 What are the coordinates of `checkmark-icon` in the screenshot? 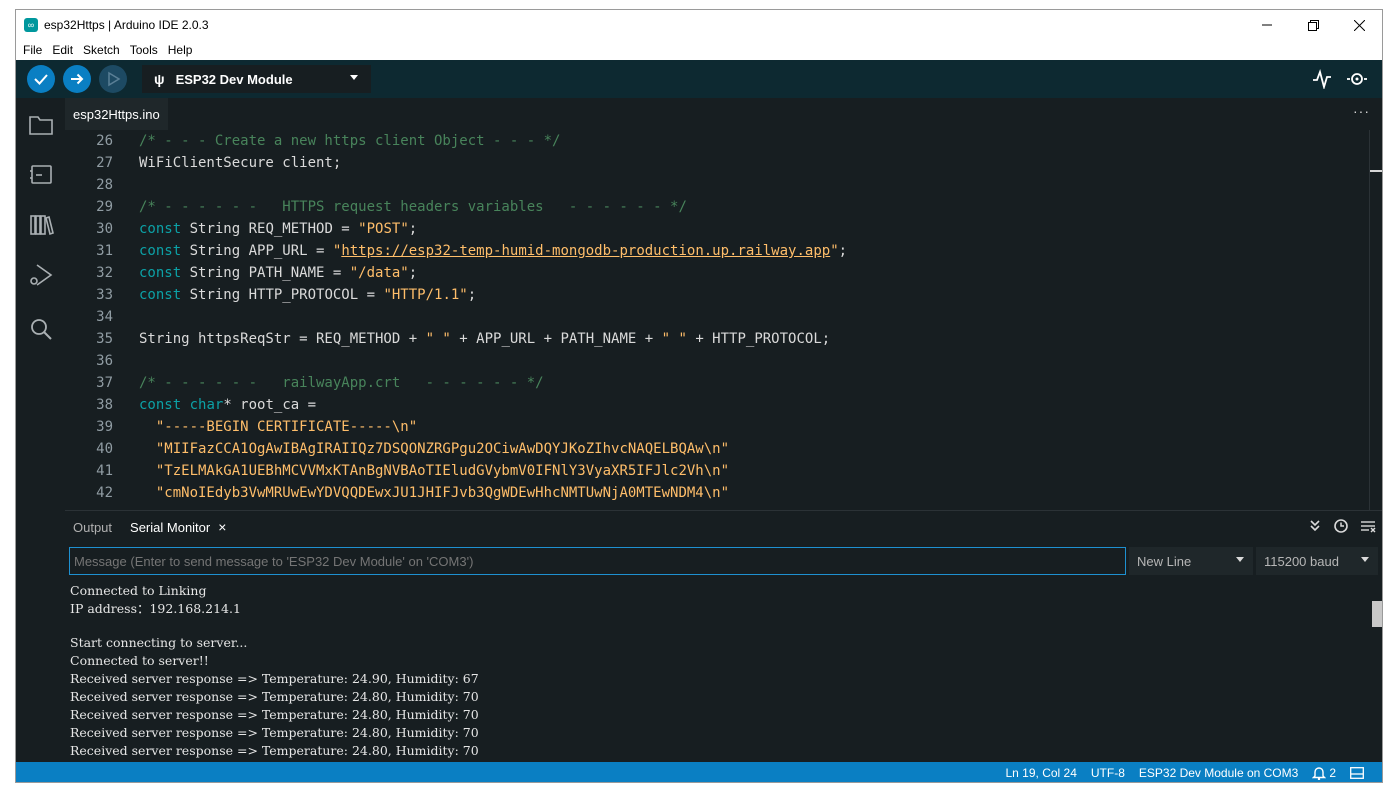 It's located at (41, 79).